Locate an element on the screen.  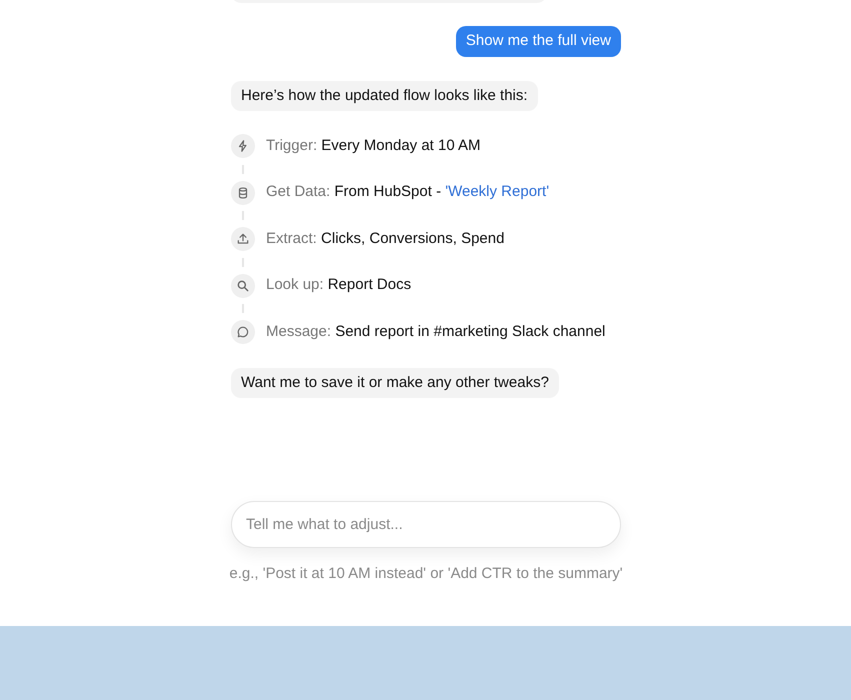
hint-text: e.g., 'Post it at 10 AM instead' or 'Add CTR to the summary' is located at coordinates (426, 574).